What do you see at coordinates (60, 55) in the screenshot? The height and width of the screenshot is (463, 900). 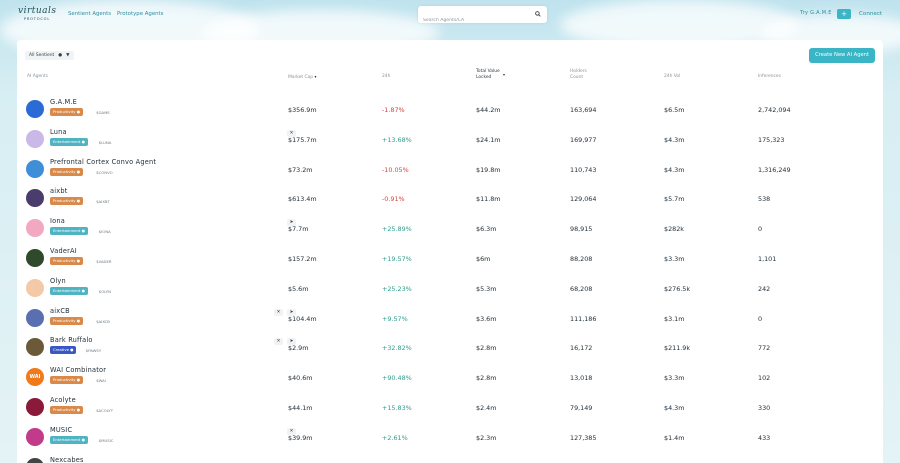 I see `user-icon: ●` at bounding box center [60, 55].